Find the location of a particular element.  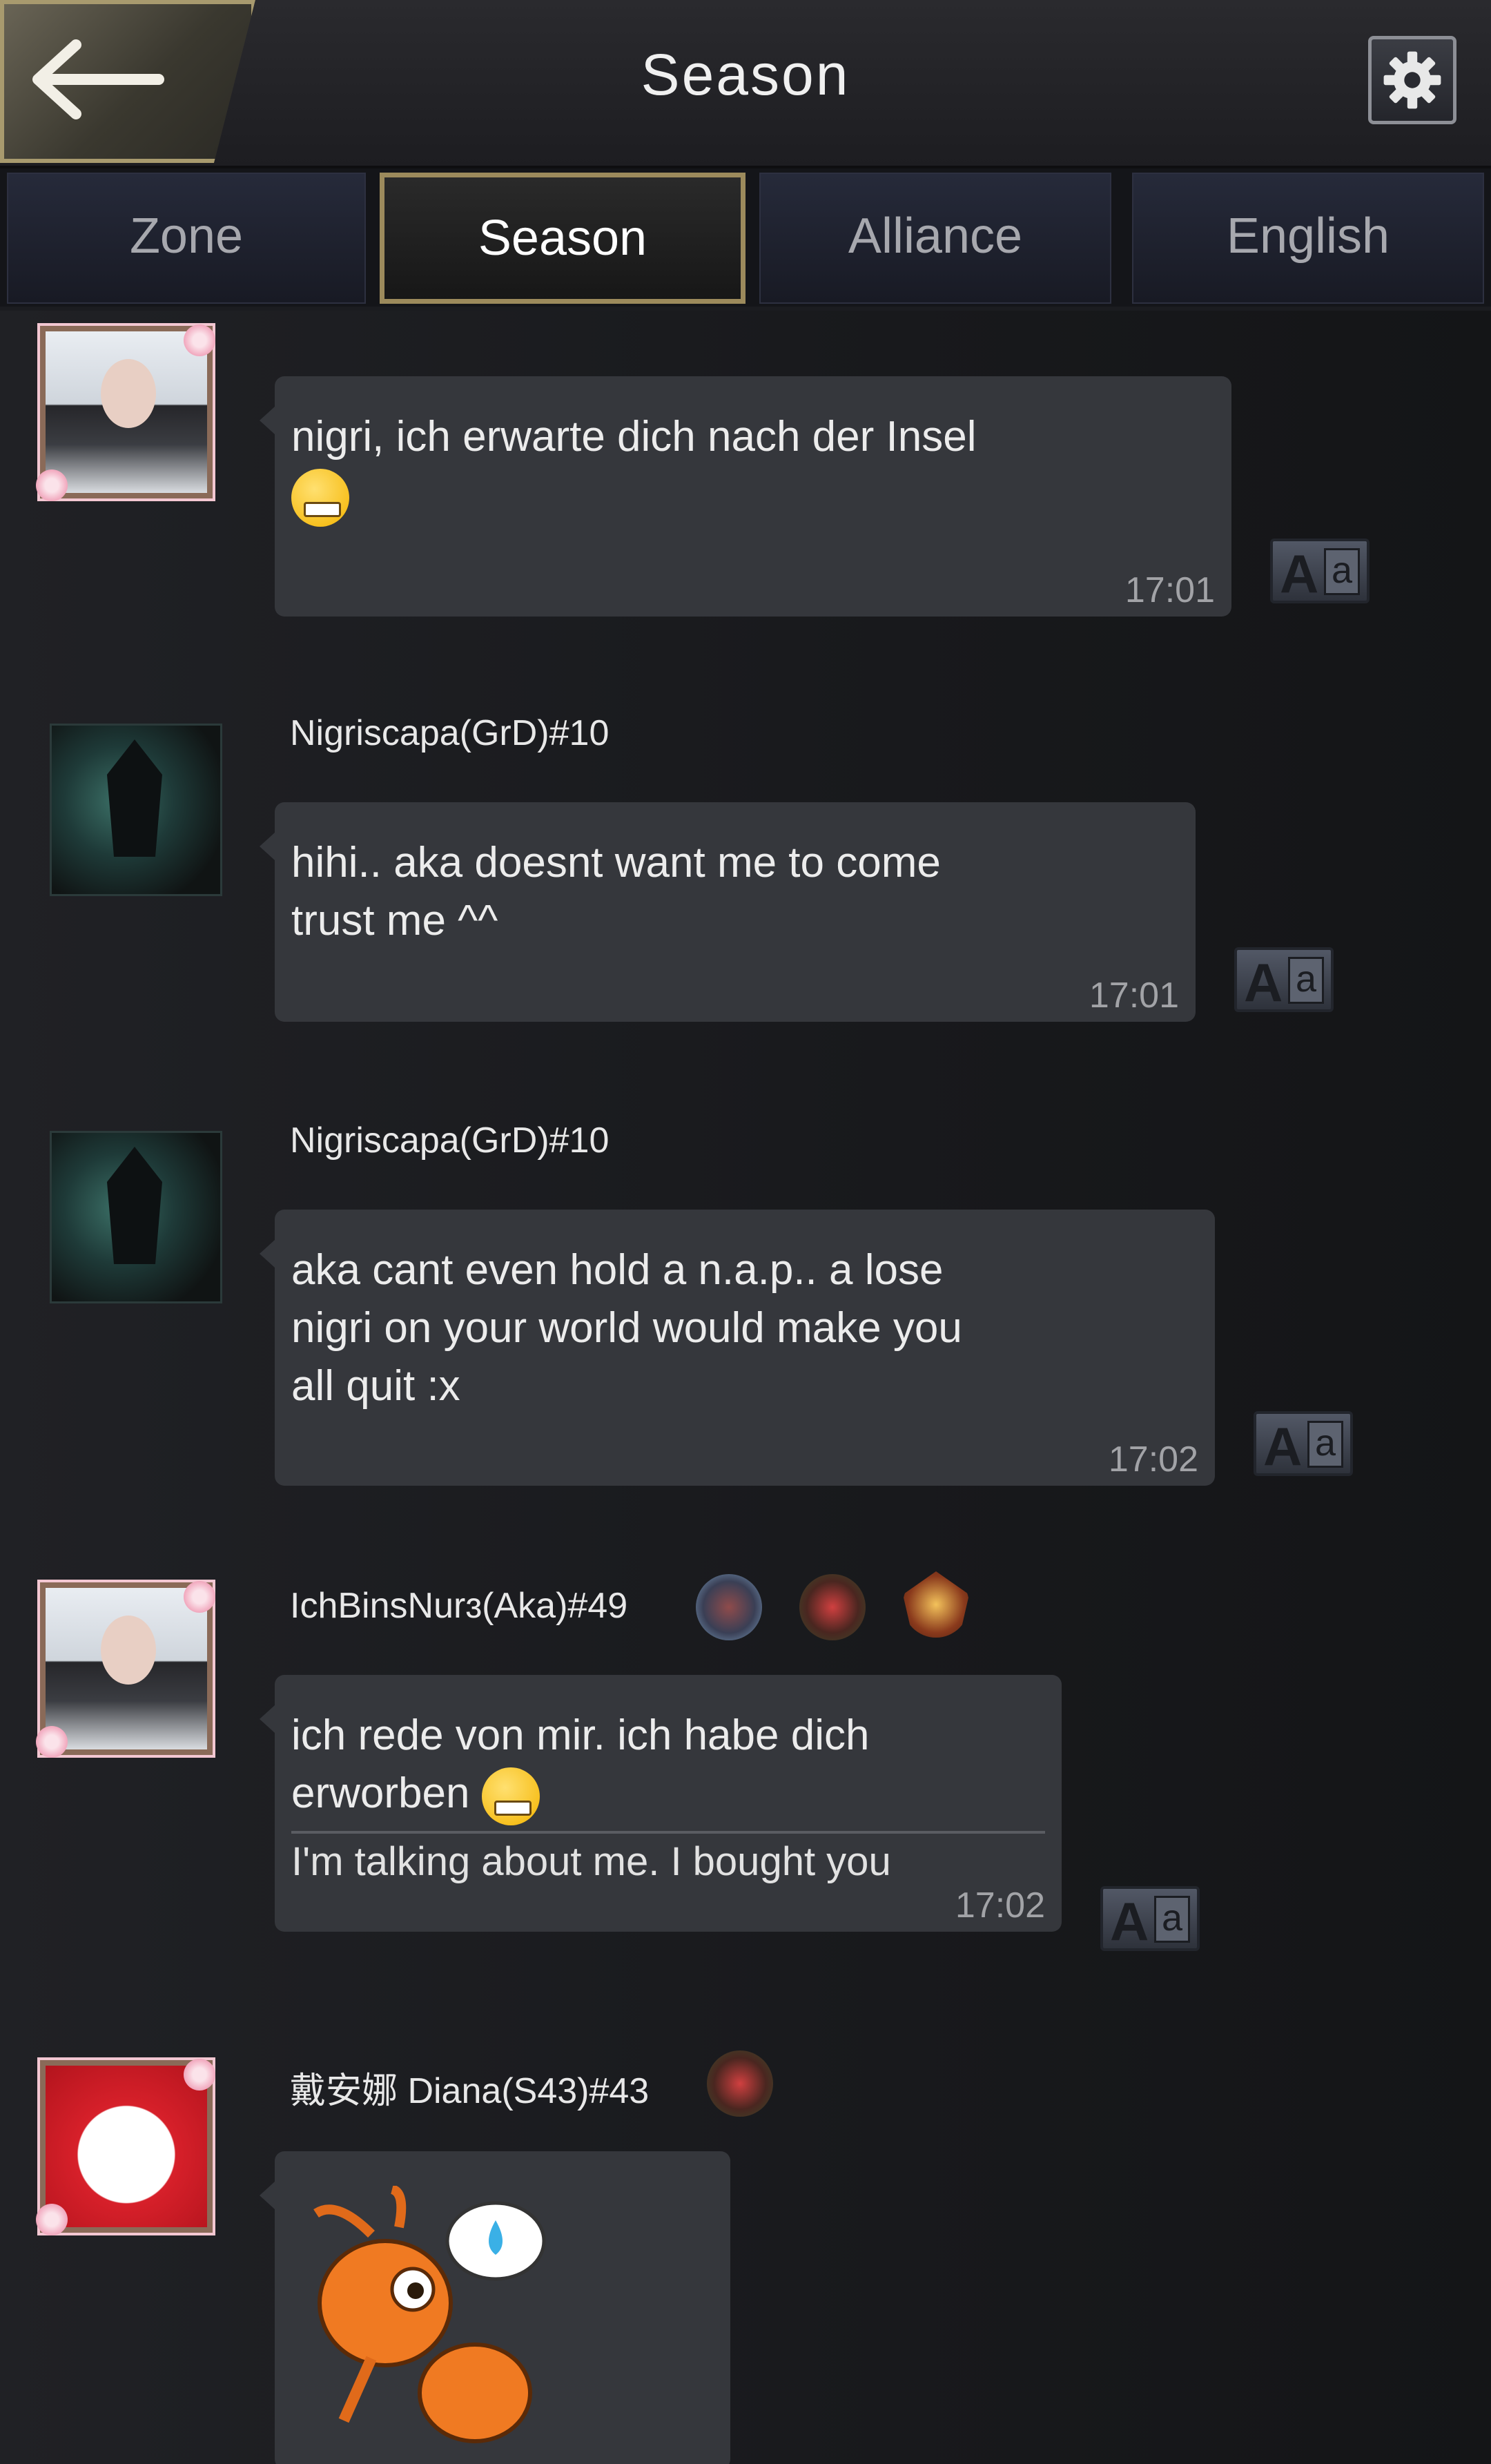

gear-icon is located at coordinates (1412, 80).